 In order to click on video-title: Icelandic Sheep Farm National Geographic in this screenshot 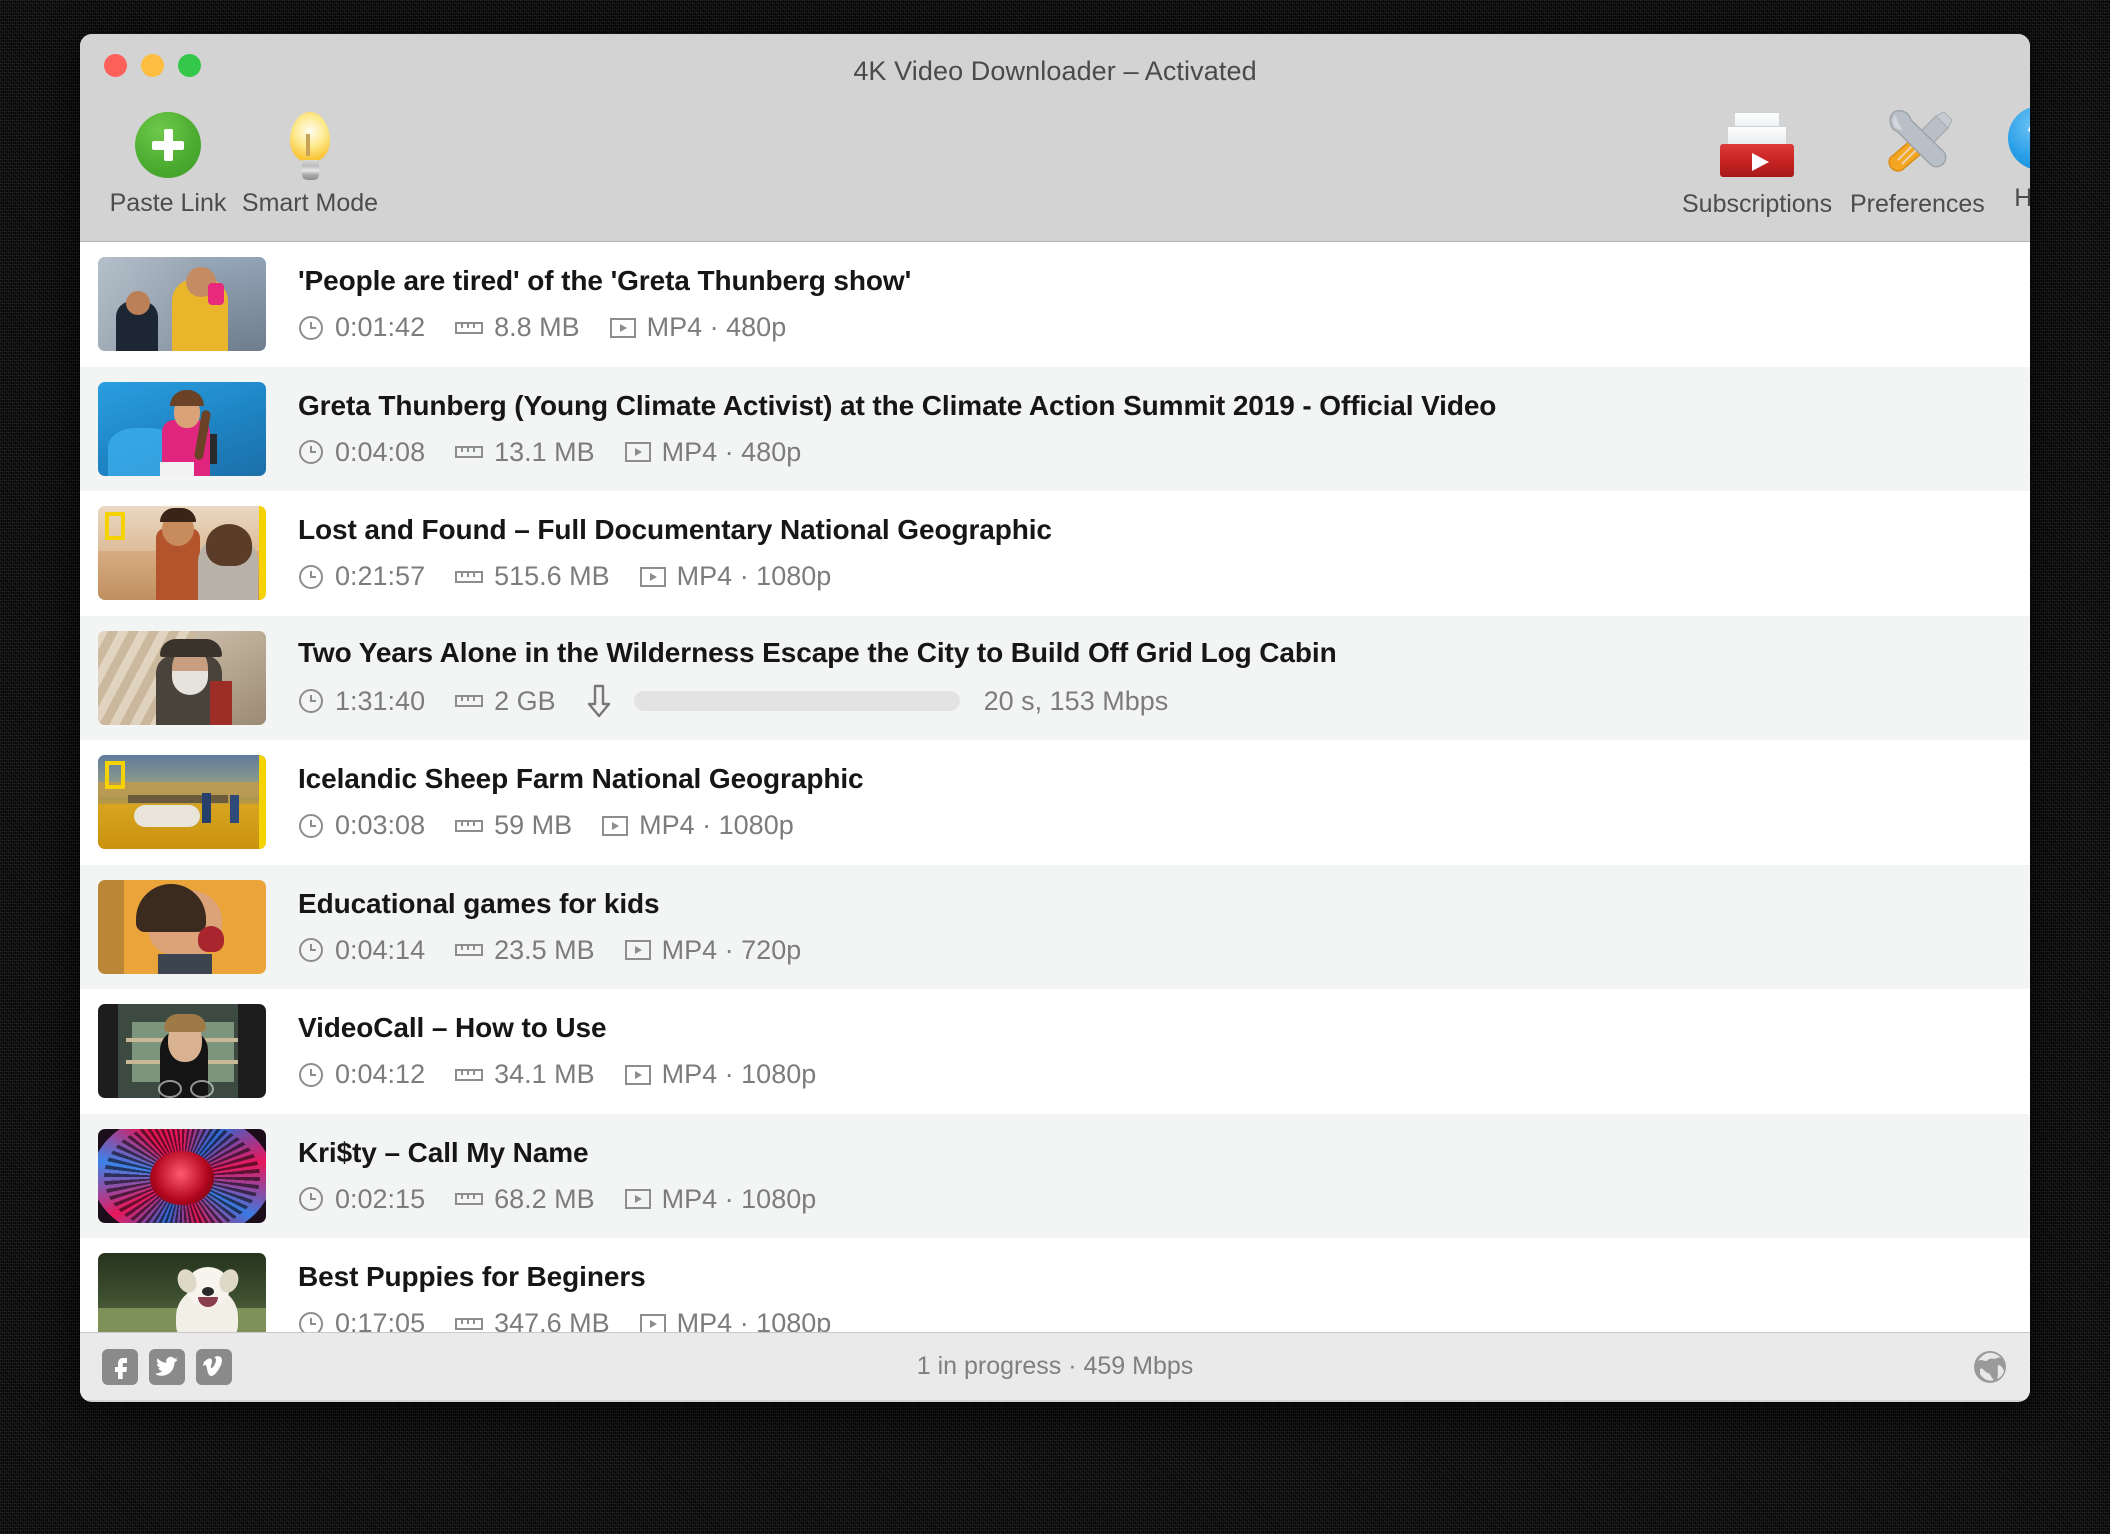, I will do `click(581, 779)`.